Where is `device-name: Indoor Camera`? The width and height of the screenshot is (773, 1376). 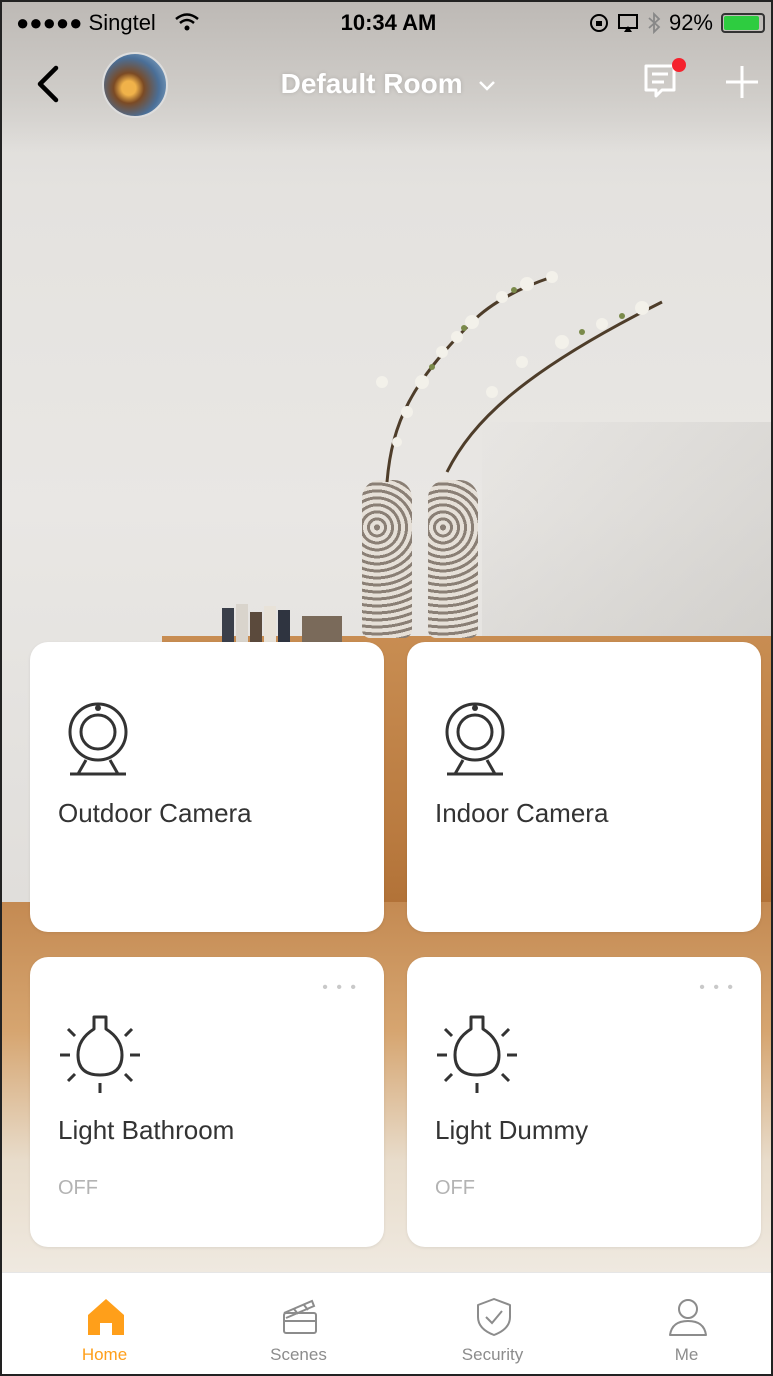 device-name: Indoor Camera is located at coordinates (522, 813).